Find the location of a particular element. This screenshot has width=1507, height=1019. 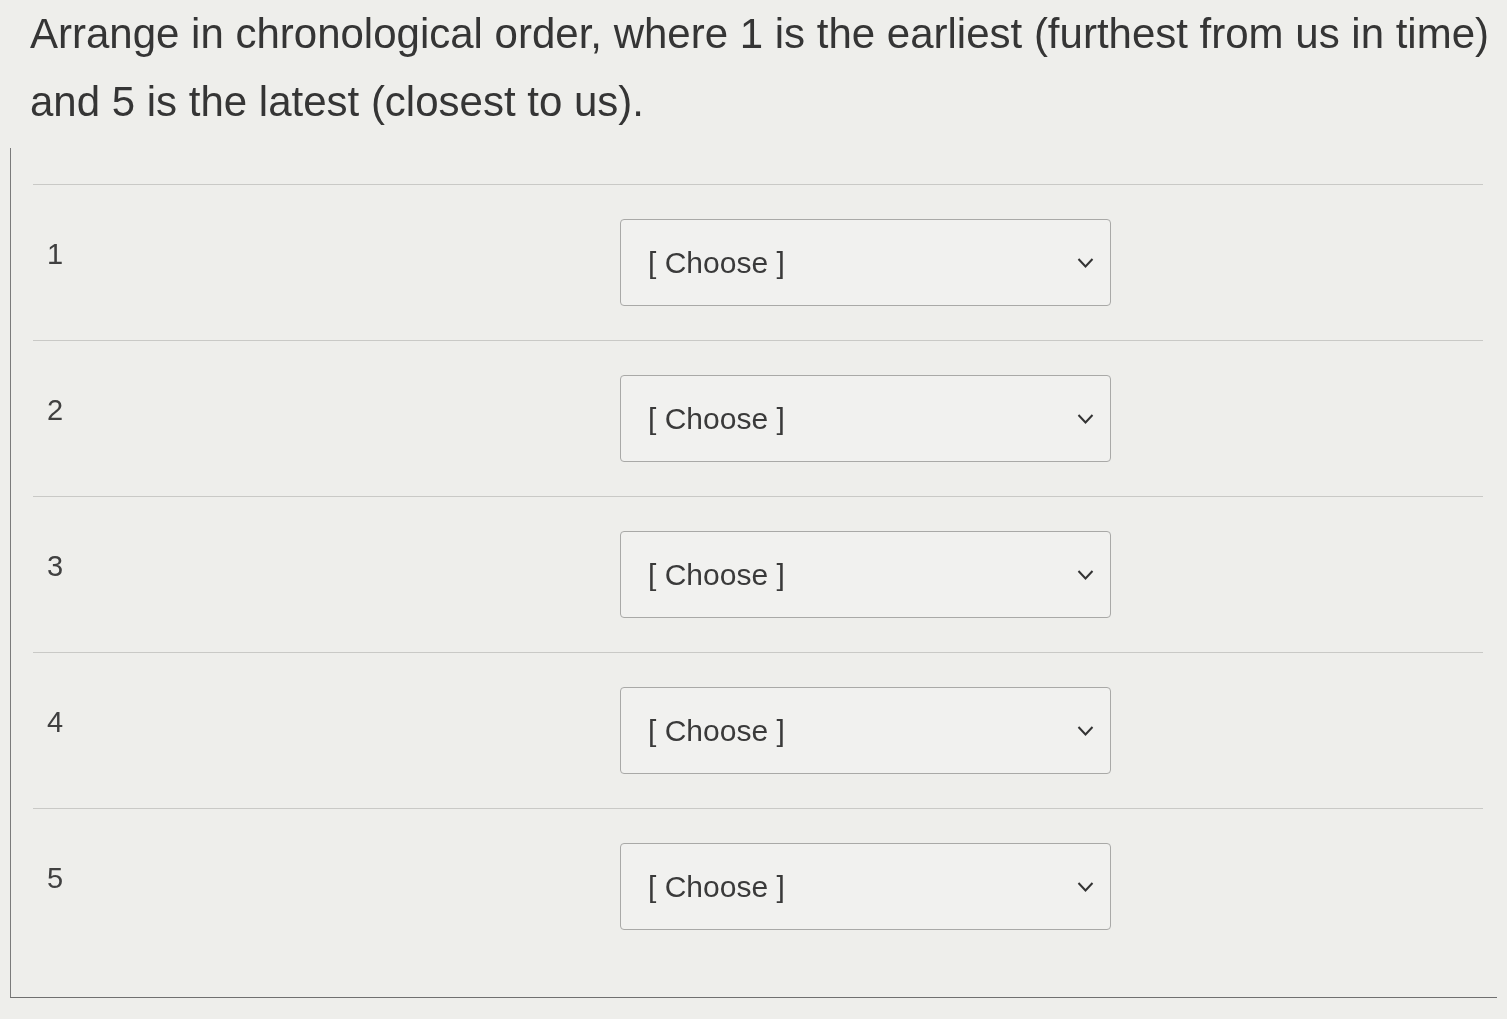

item-number: 1 is located at coordinates (55, 254).